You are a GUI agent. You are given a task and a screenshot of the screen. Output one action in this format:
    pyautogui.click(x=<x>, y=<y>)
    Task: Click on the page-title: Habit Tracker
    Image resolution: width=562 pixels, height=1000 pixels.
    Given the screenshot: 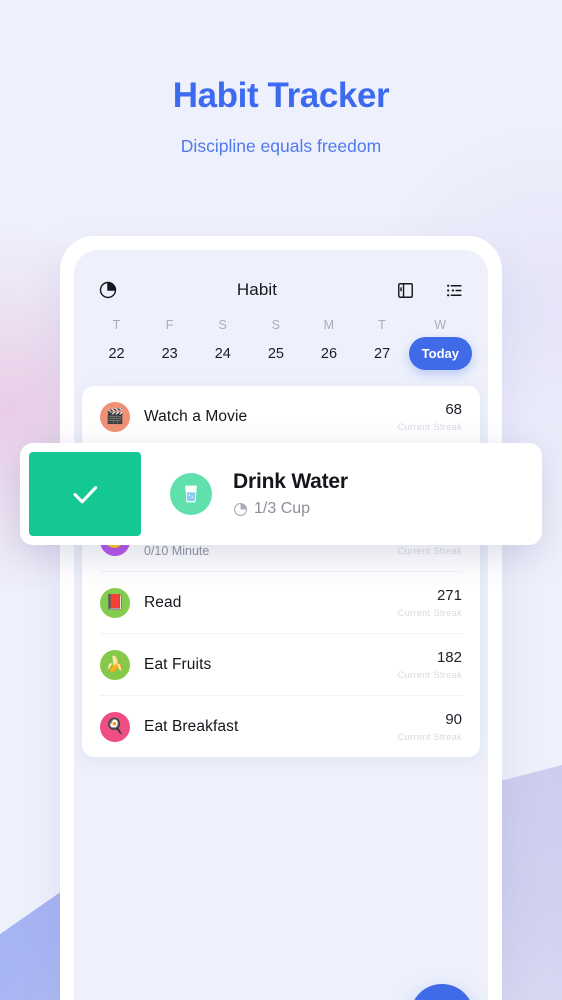 What is the action you would take?
    pyautogui.click(x=281, y=95)
    